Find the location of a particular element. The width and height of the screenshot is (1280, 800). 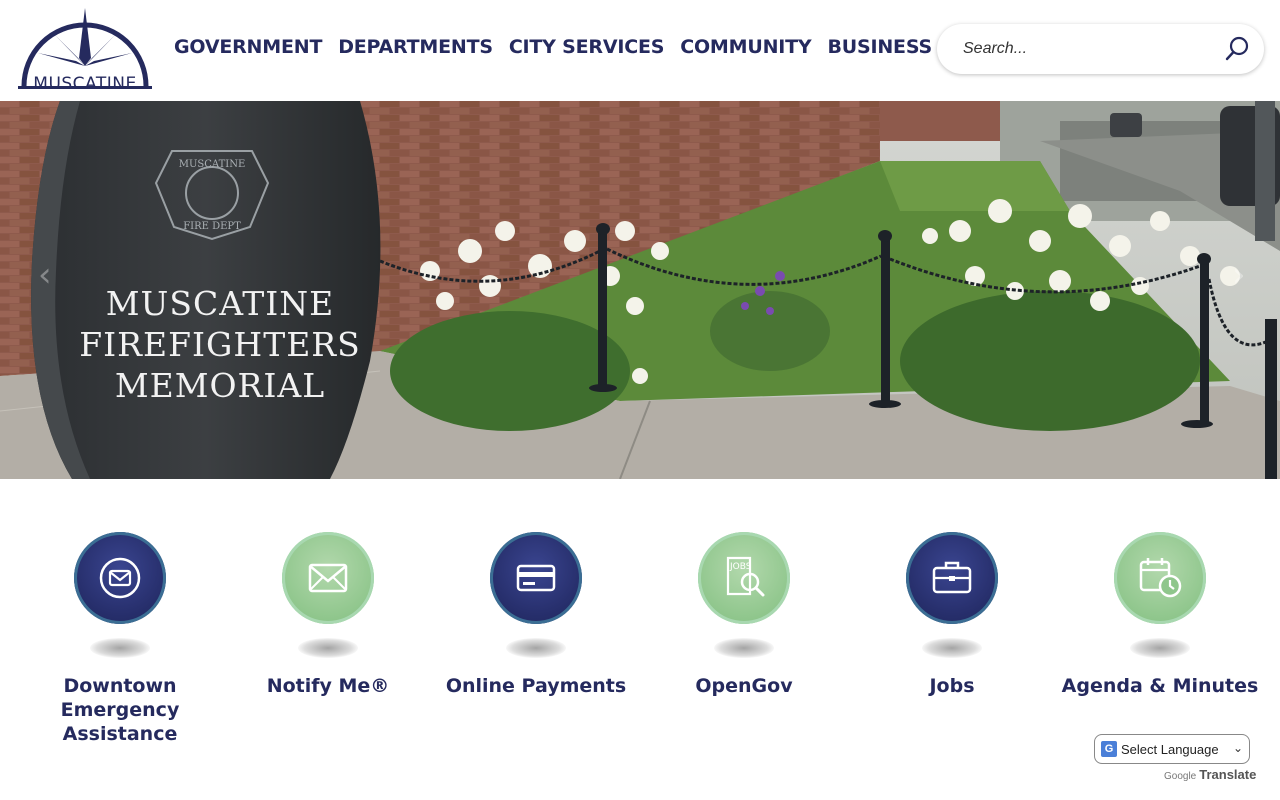

chevron-left-icon: ‹ is located at coordinates (45, 275).